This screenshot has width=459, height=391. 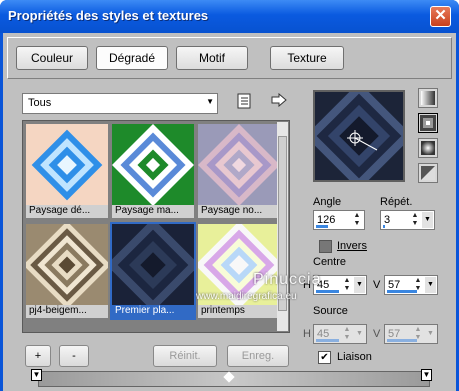 I want to click on center-v-slider-fill, so click(x=402, y=291).